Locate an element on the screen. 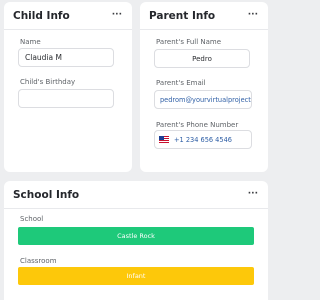 This screenshot has height=300, width=320. phone-field: +1 234 656 4546 is located at coordinates (203, 139).